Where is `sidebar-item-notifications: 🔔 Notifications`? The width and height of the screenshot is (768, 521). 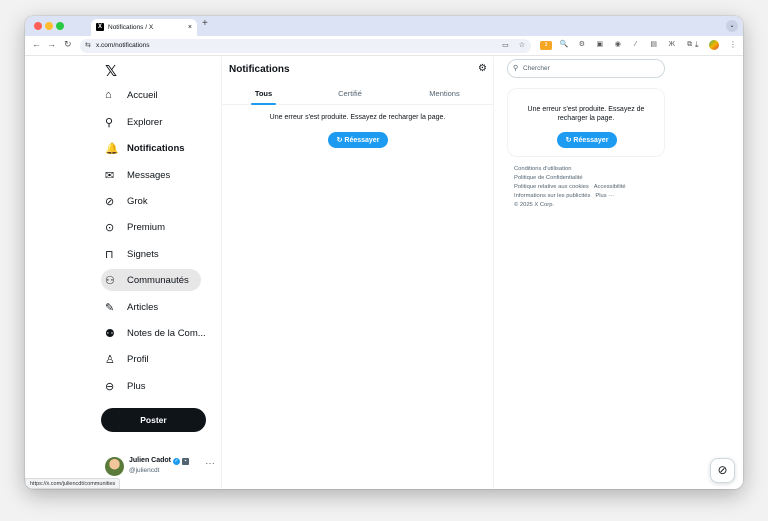 sidebar-item-notifications: 🔔 Notifications is located at coordinates (149, 148).